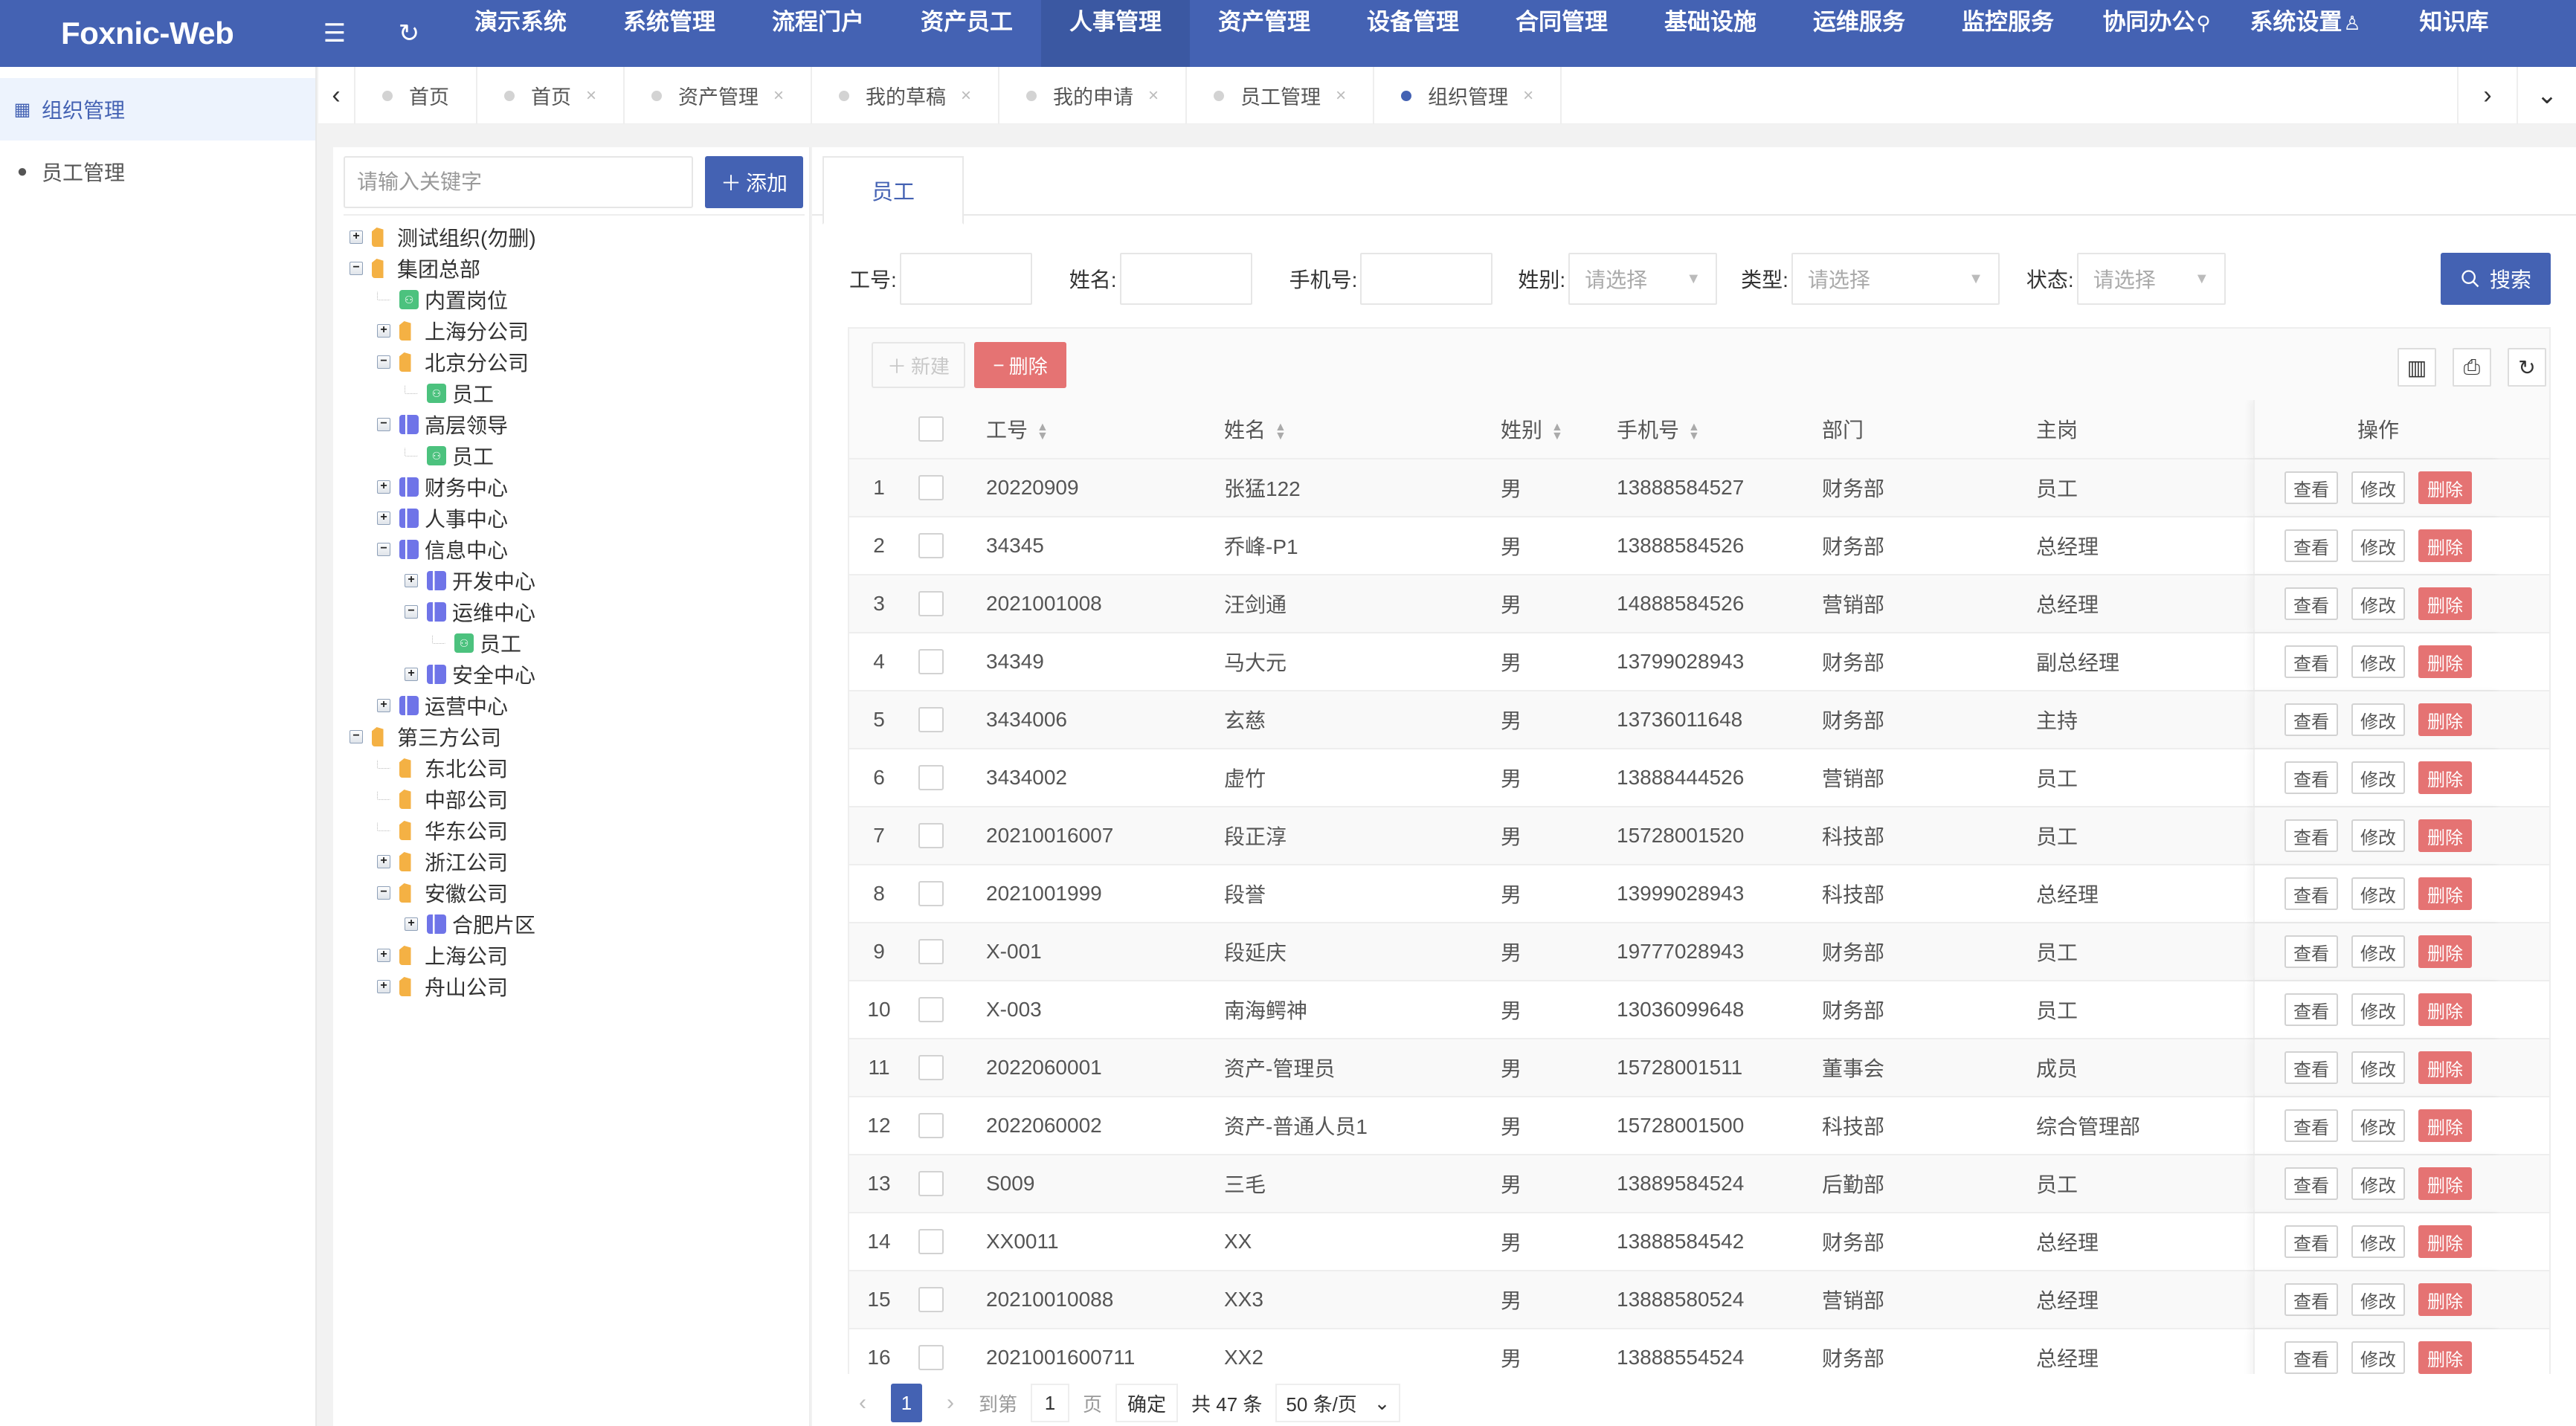 This screenshot has height=1426, width=2576. Describe the element at coordinates (2351, 23) in the screenshot. I see `user-icon: ♙` at that location.